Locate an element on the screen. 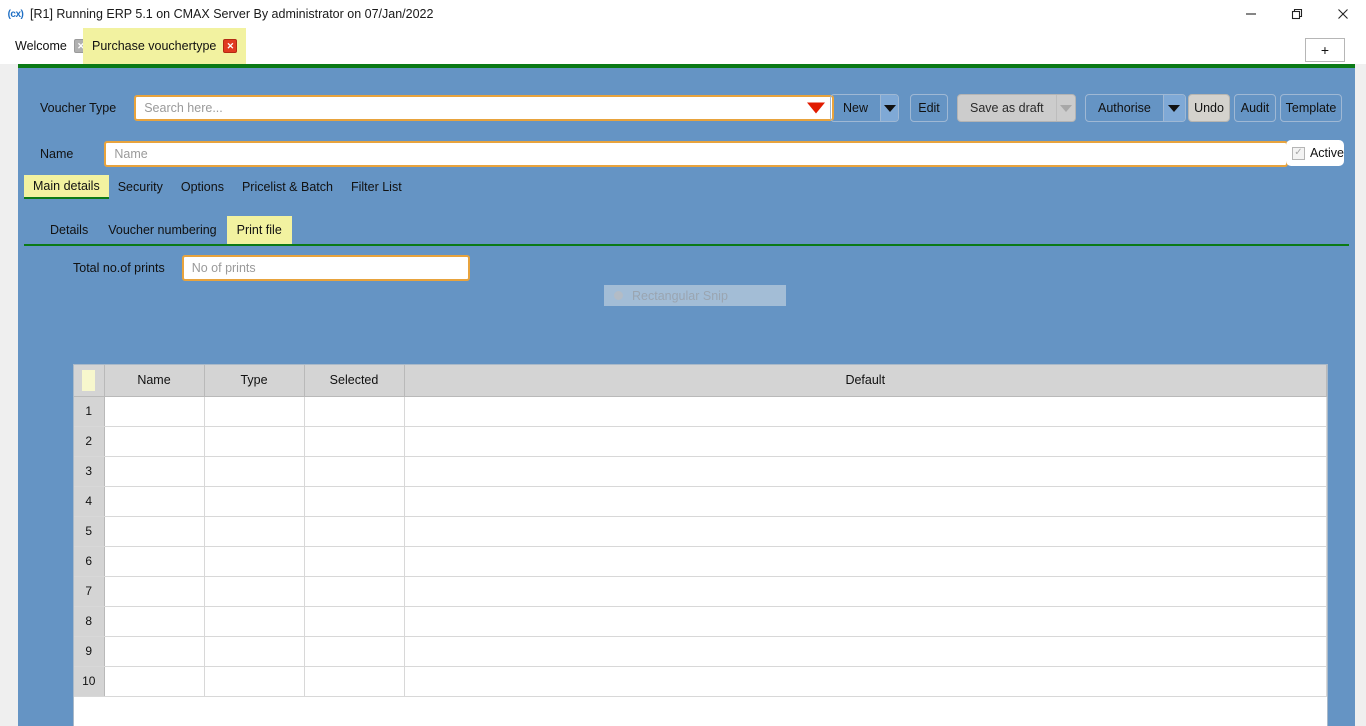  template-button: Template is located at coordinates (1311, 108).